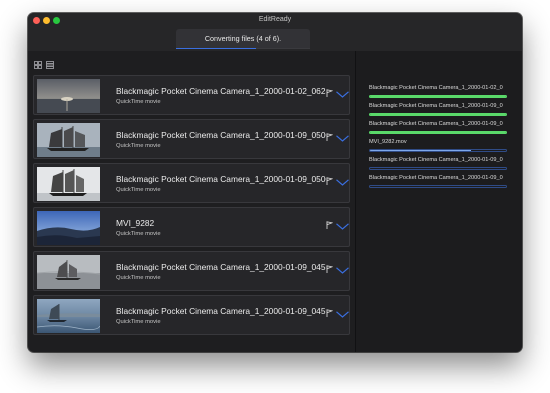 The image size is (550, 393). What do you see at coordinates (135, 223) in the screenshot?
I see `clip-name: MVI_9282` at bounding box center [135, 223].